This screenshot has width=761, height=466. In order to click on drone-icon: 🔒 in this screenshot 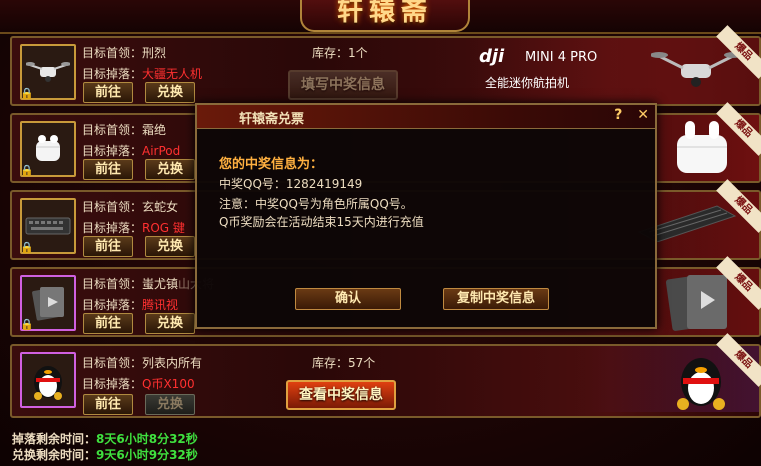, I will do `click(48, 72)`.